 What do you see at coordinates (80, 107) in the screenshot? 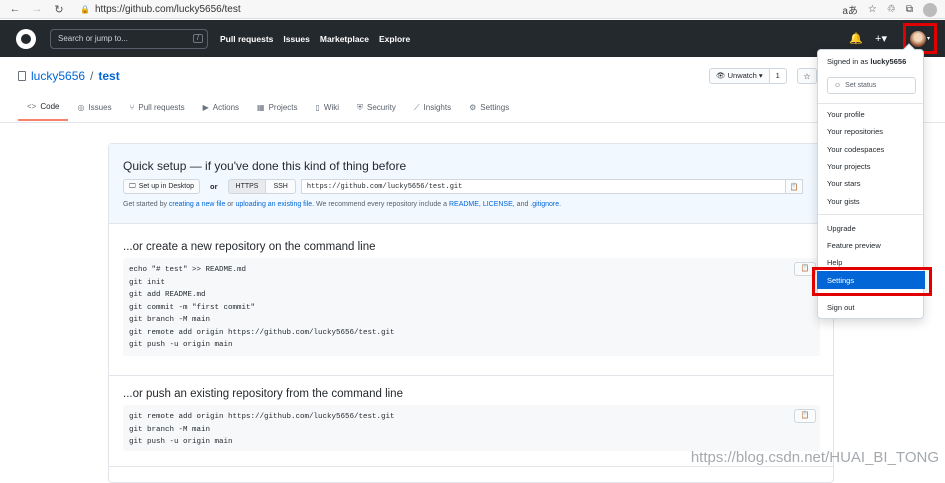
I see `issue-icon: ◎` at bounding box center [80, 107].